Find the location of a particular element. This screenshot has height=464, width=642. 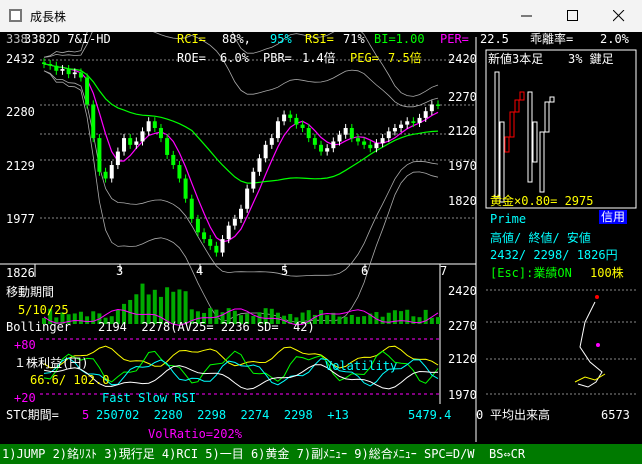

eps-label: １株利益(円) is located at coordinates (51, 363).